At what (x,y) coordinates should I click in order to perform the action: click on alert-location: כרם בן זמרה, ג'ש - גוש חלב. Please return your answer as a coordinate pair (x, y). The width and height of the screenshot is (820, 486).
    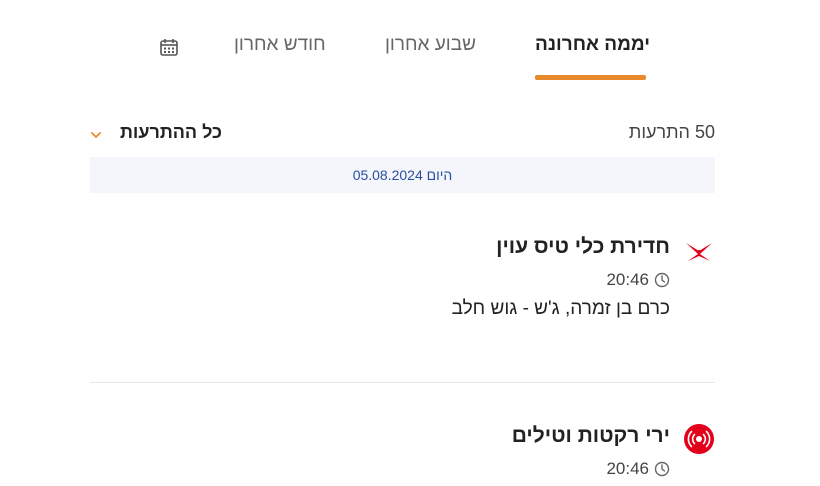
    Looking at the image, I should click on (560, 308).